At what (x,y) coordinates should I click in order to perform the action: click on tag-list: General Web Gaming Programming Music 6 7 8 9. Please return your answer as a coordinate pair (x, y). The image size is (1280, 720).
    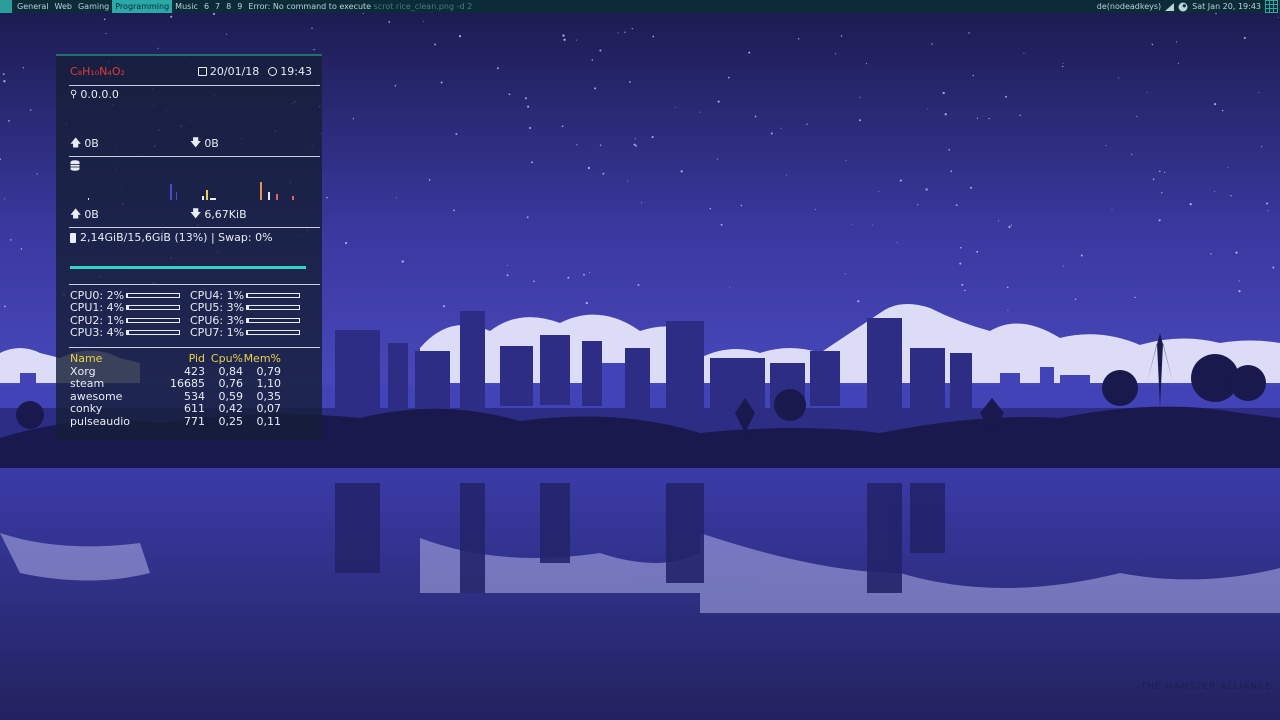
    Looking at the image, I should click on (129, 6).